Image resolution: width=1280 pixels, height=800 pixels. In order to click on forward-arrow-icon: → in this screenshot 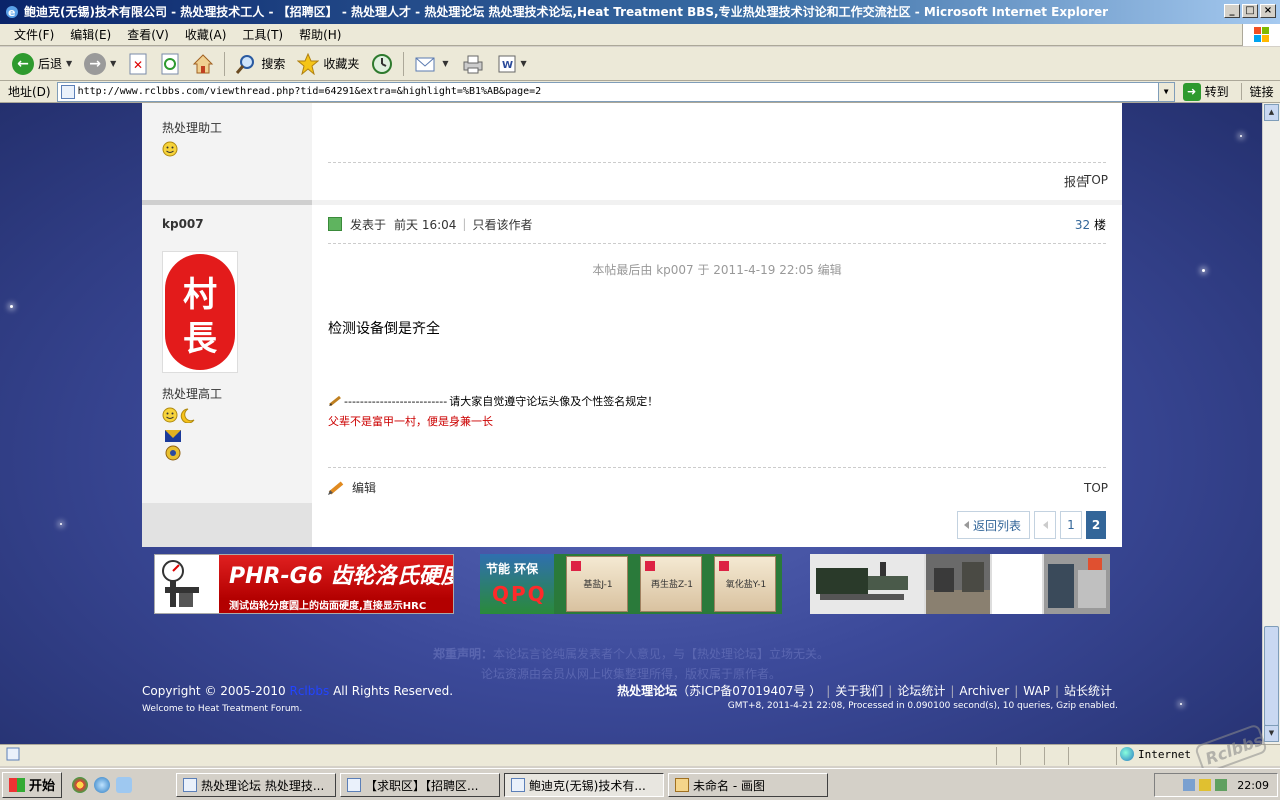, I will do `click(95, 63)`.